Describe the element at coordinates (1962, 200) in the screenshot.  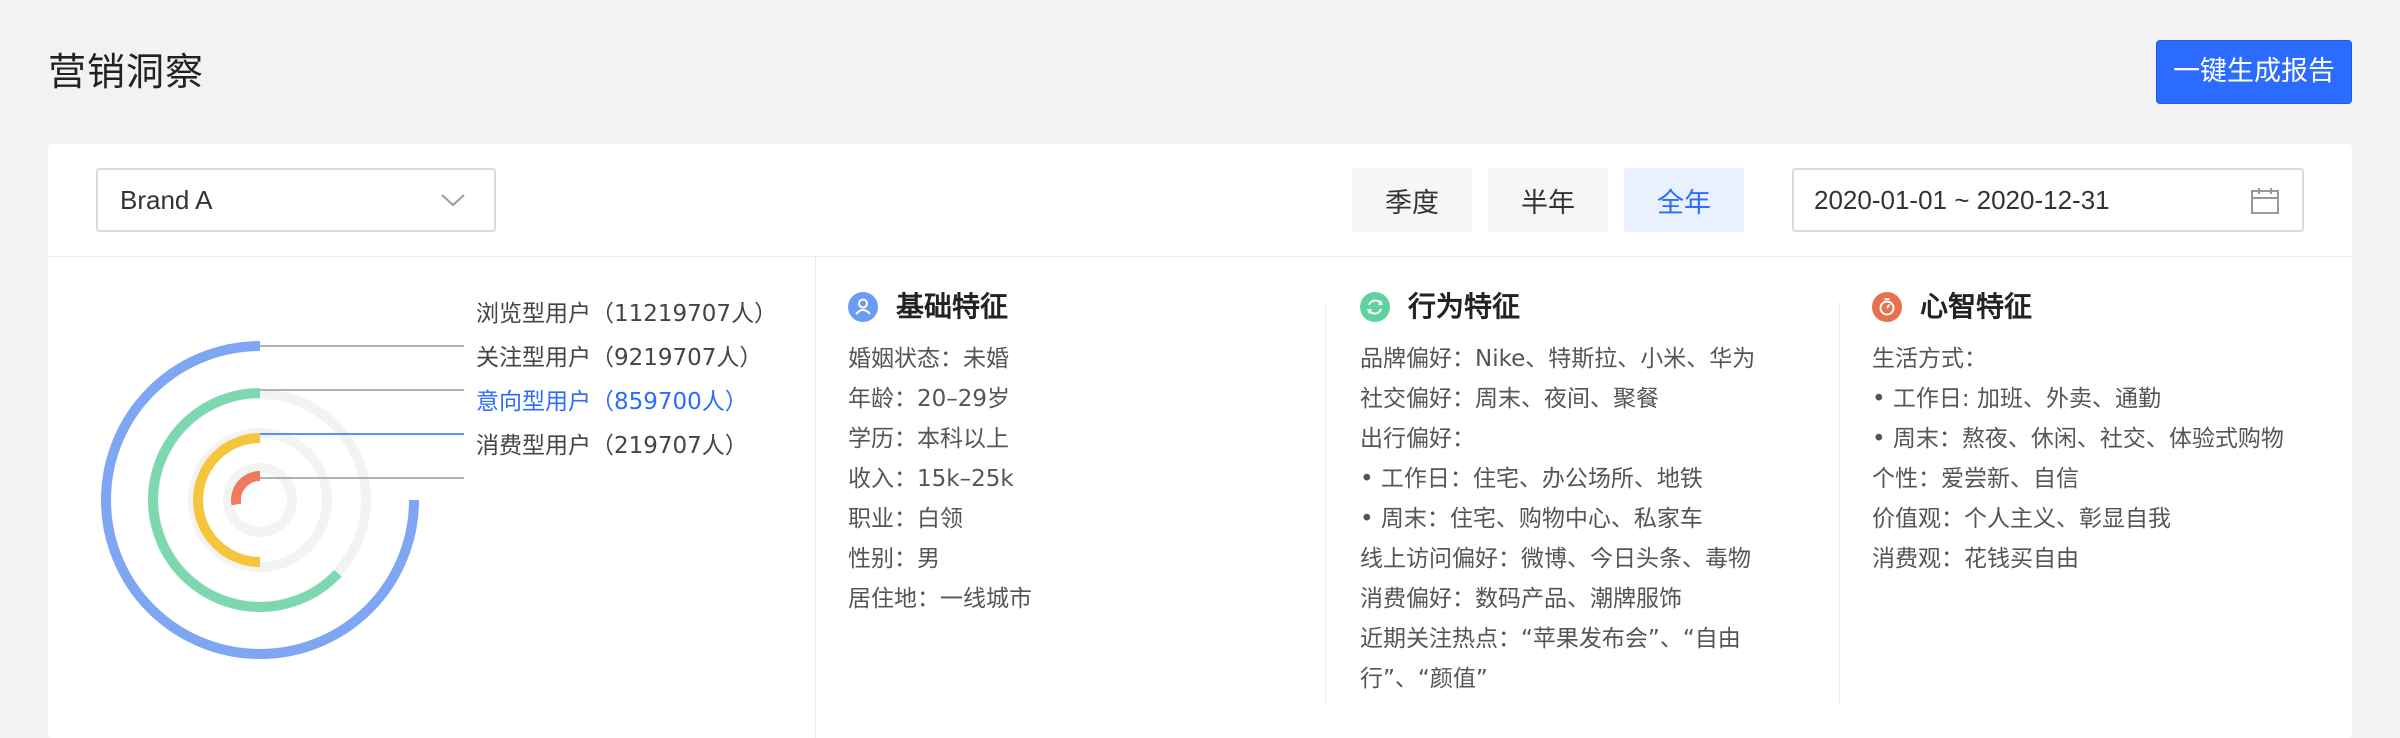
I see `date-range-value: 2020-01-01 ~ 2020-12-31` at that location.